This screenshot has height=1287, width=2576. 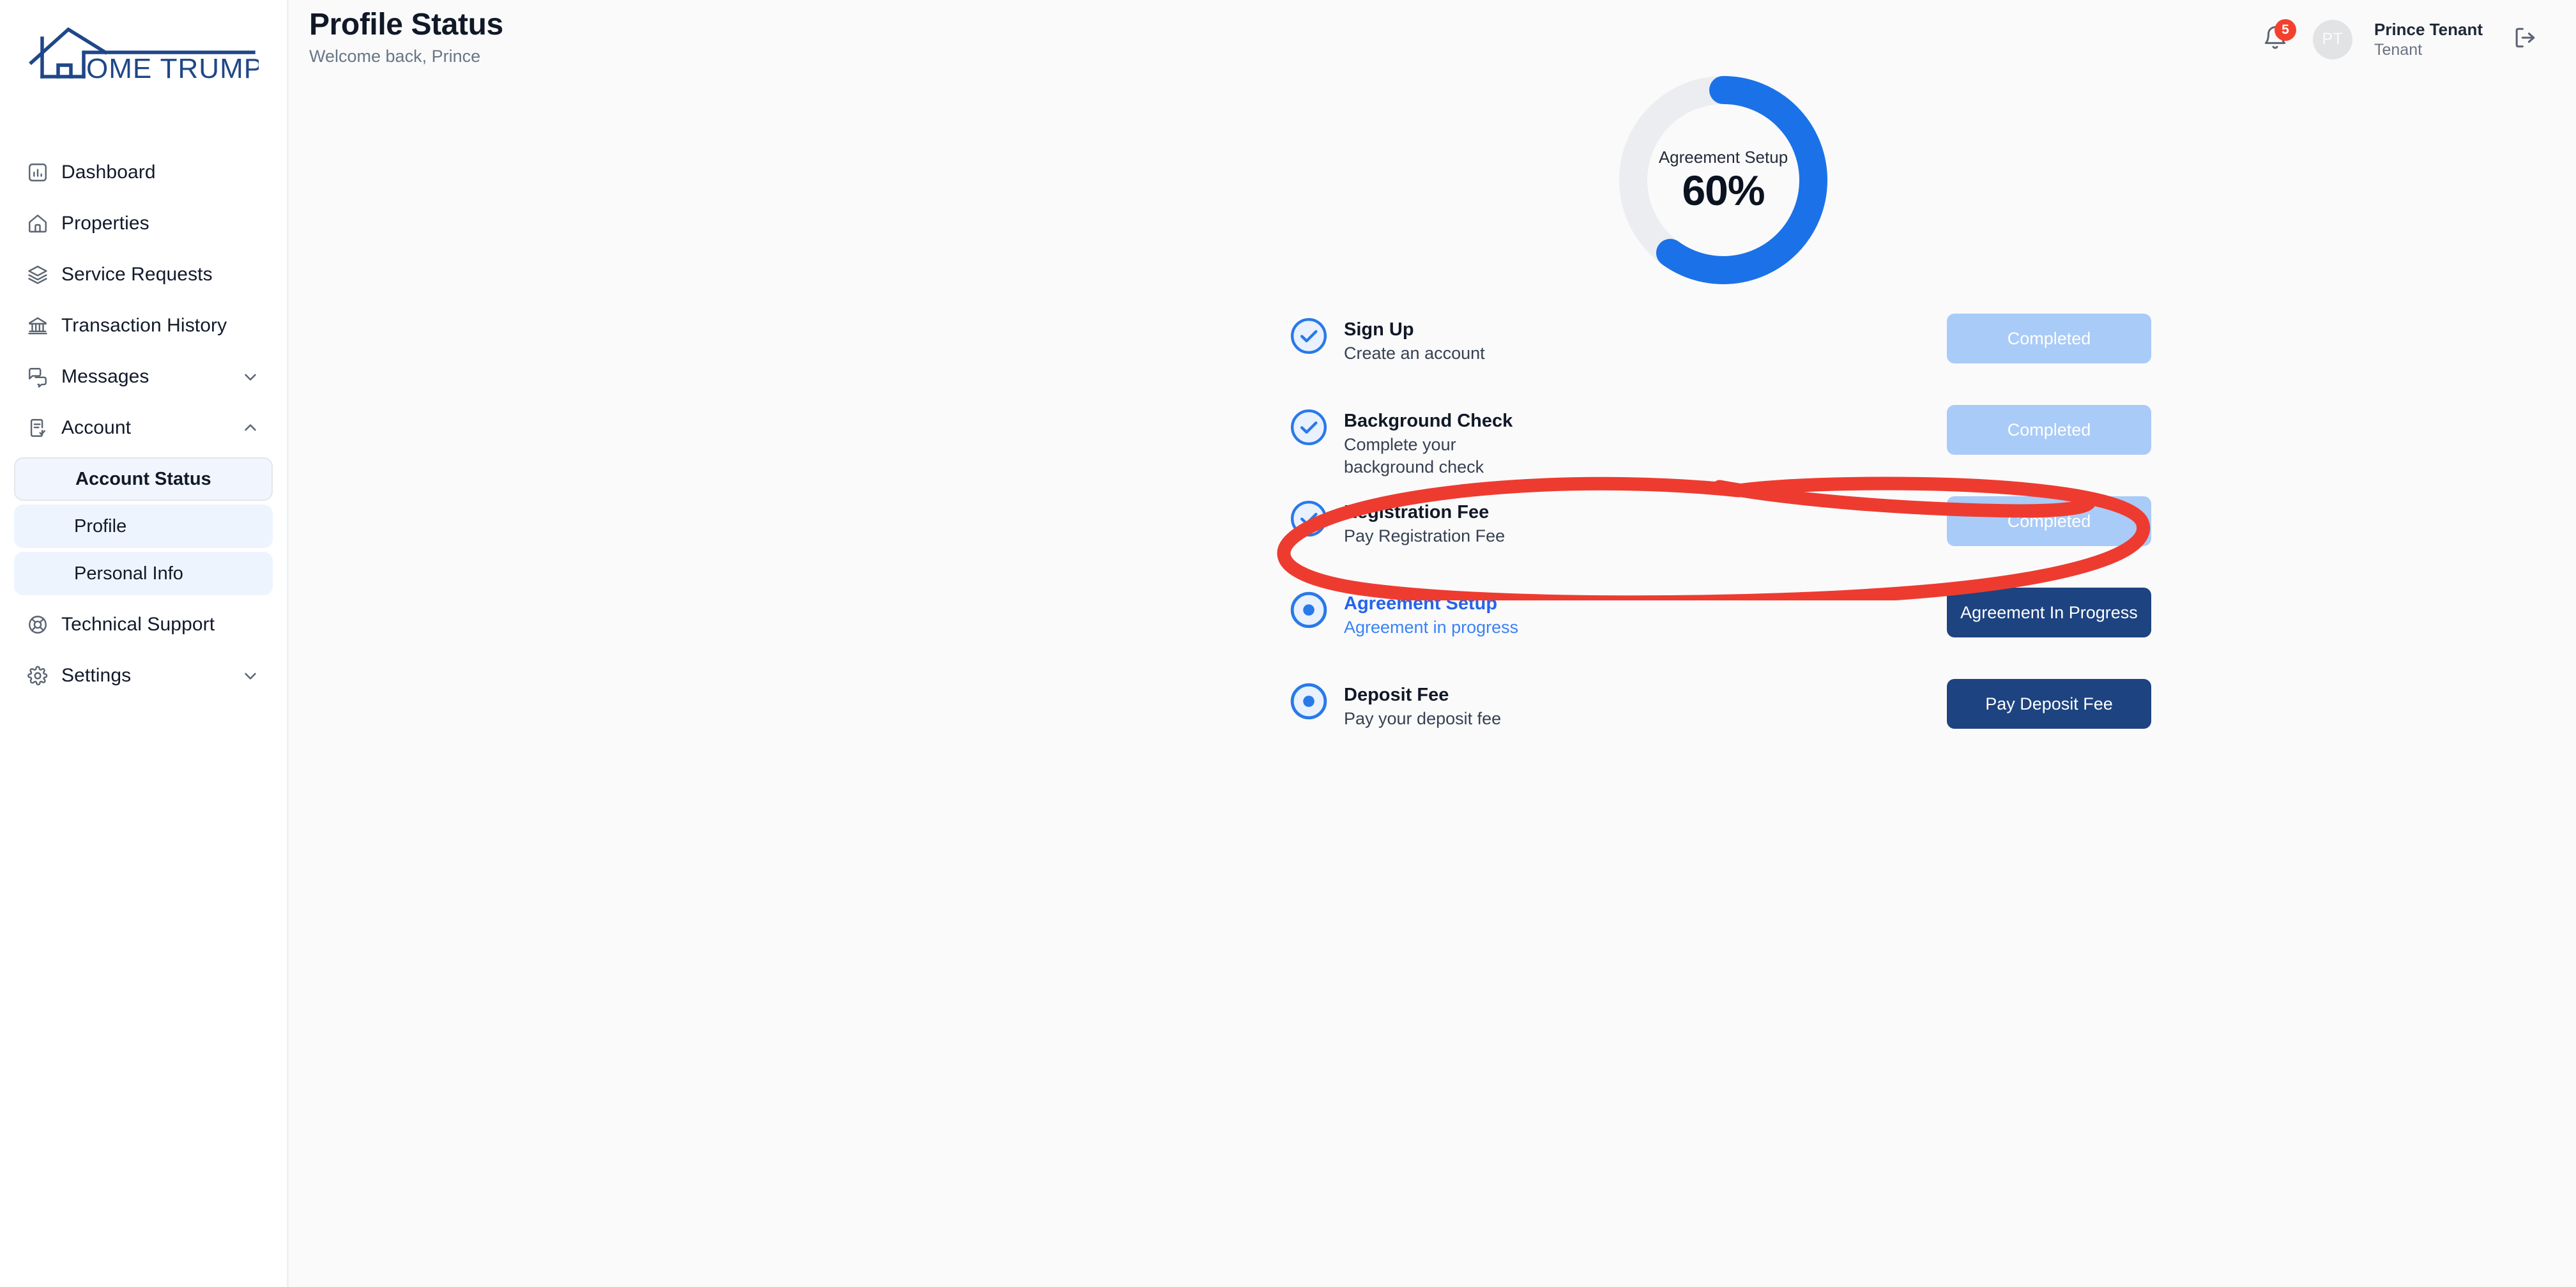 What do you see at coordinates (1423, 719) in the screenshot?
I see `step-description: Pay your deposit fee` at bounding box center [1423, 719].